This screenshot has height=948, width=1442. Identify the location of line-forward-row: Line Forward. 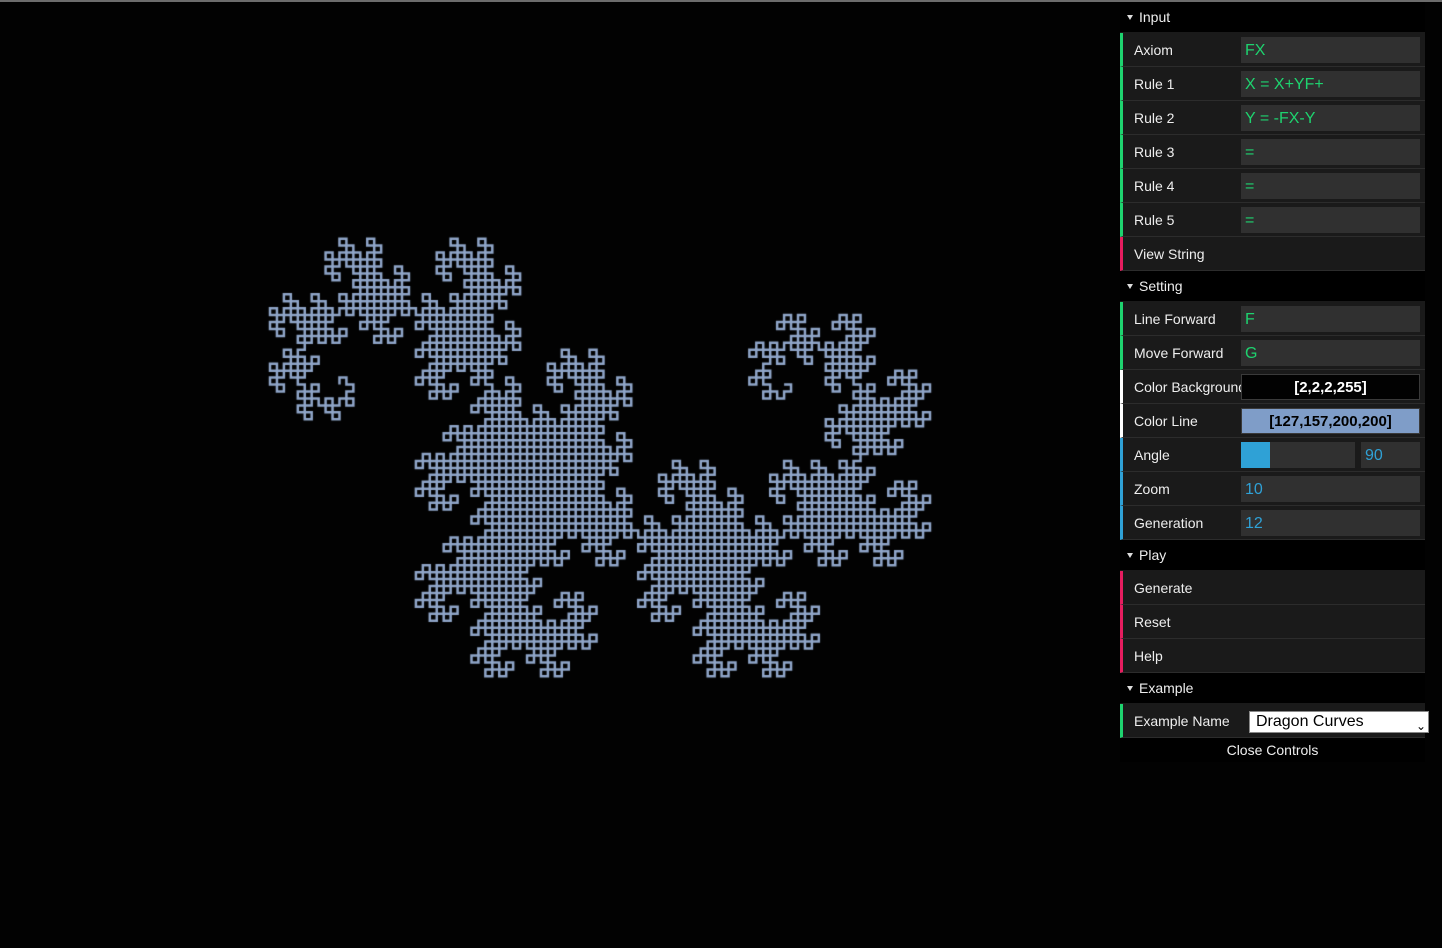
(1272, 319).